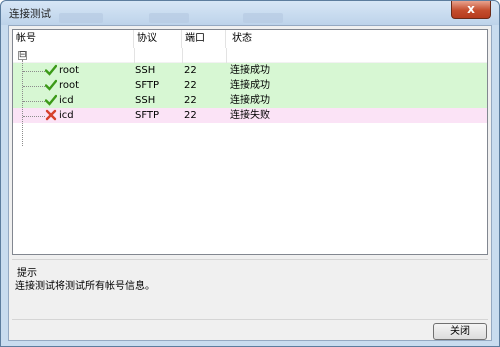  What do you see at coordinates (460, 331) in the screenshot?
I see `close-button: 关闭` at bounding box center [460, 331].